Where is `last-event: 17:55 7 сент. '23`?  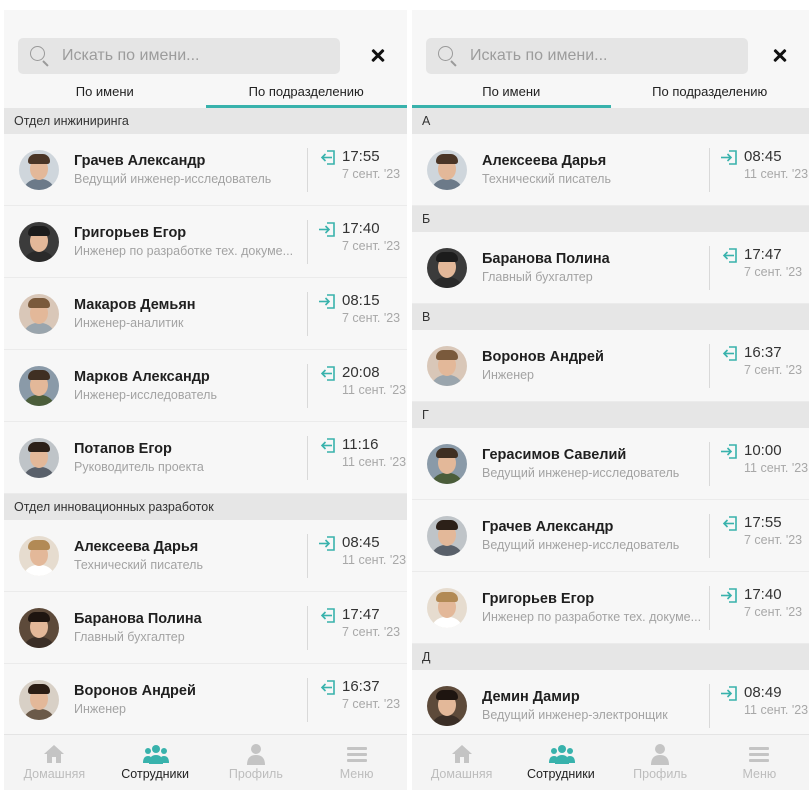 last-event: 17:55 7 сент. '23 is located at coordinates (357, 170).